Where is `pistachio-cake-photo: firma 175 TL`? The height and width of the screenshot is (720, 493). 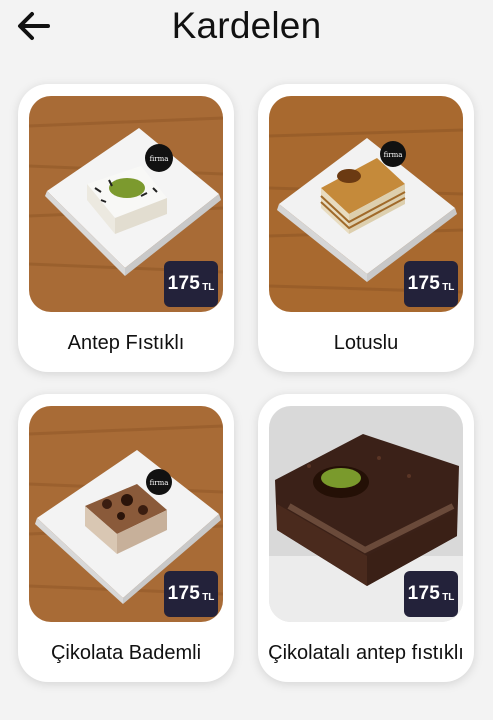 pistachio-cake-photo: firma 175 TL is located at coordinates (126, 204).